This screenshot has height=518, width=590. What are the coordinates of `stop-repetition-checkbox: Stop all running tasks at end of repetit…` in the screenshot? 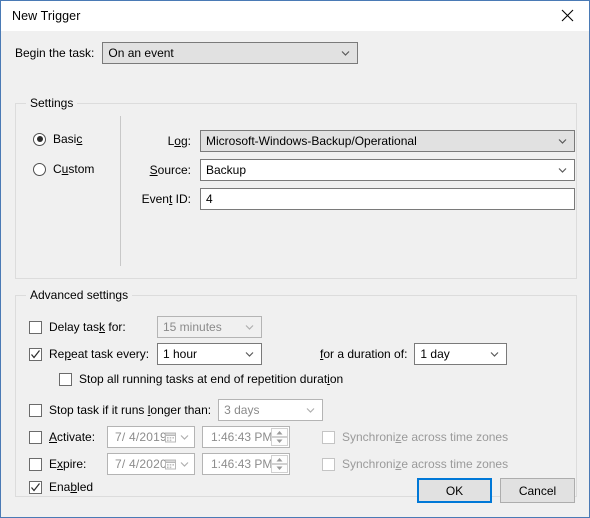 It's located at (201, 379).